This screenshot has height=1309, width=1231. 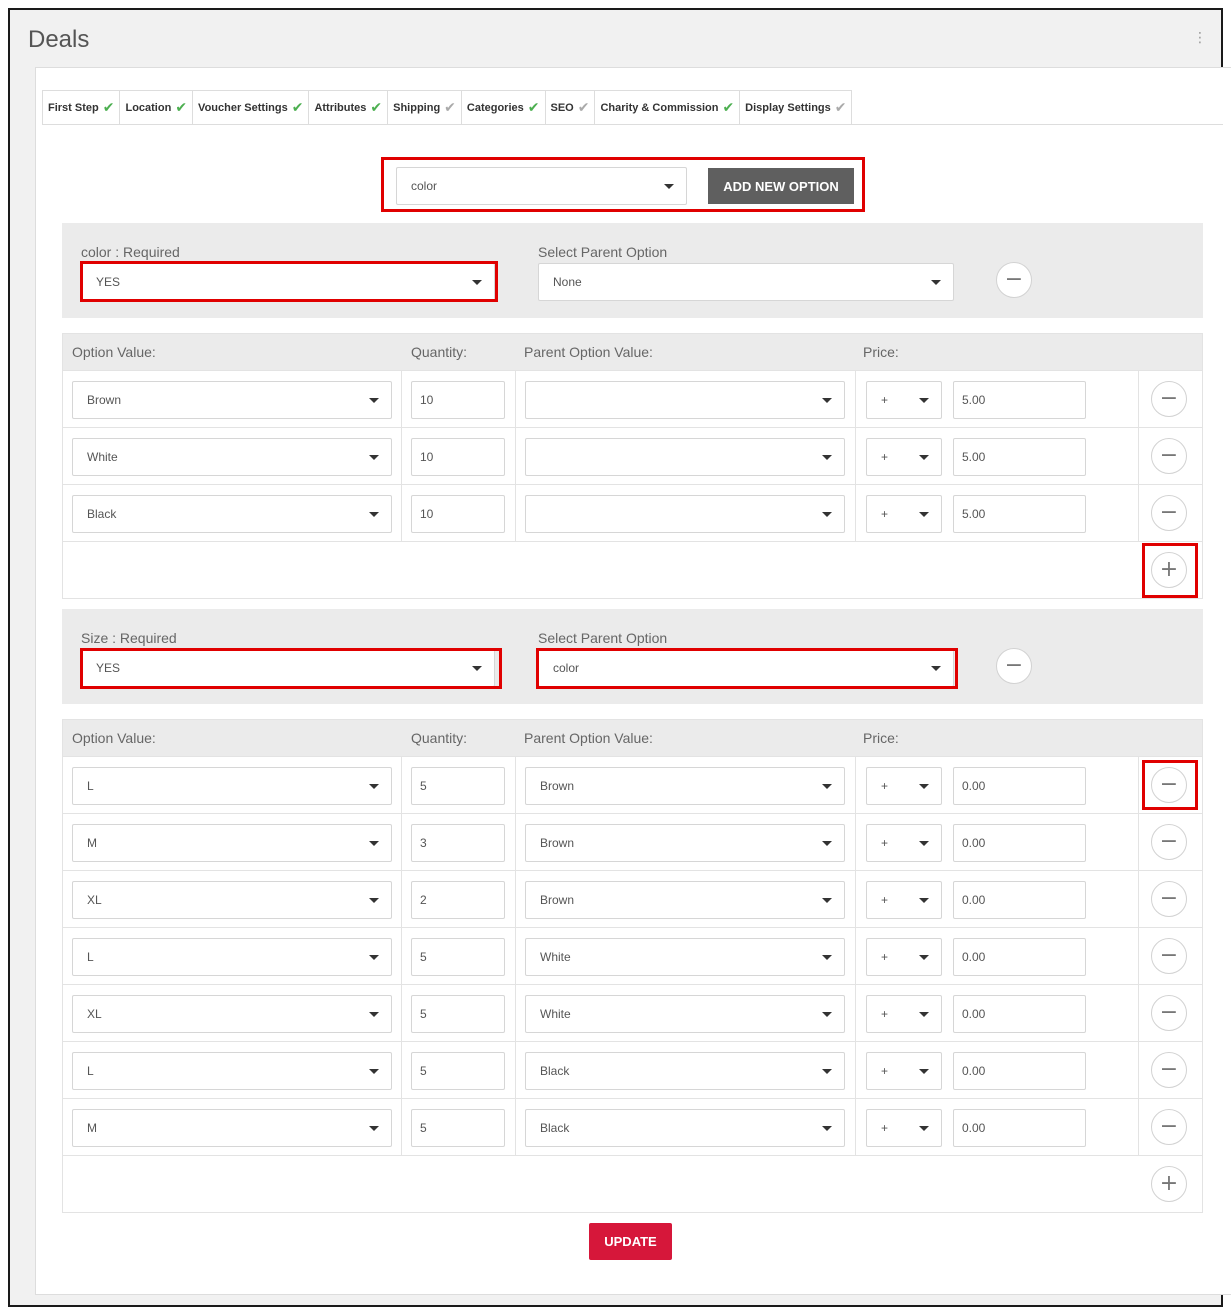 What do you see at coordinates (424, 107) in the screenshot?
I see `tab-shipping: Shipping ✔` at bounding box center [424, 107].